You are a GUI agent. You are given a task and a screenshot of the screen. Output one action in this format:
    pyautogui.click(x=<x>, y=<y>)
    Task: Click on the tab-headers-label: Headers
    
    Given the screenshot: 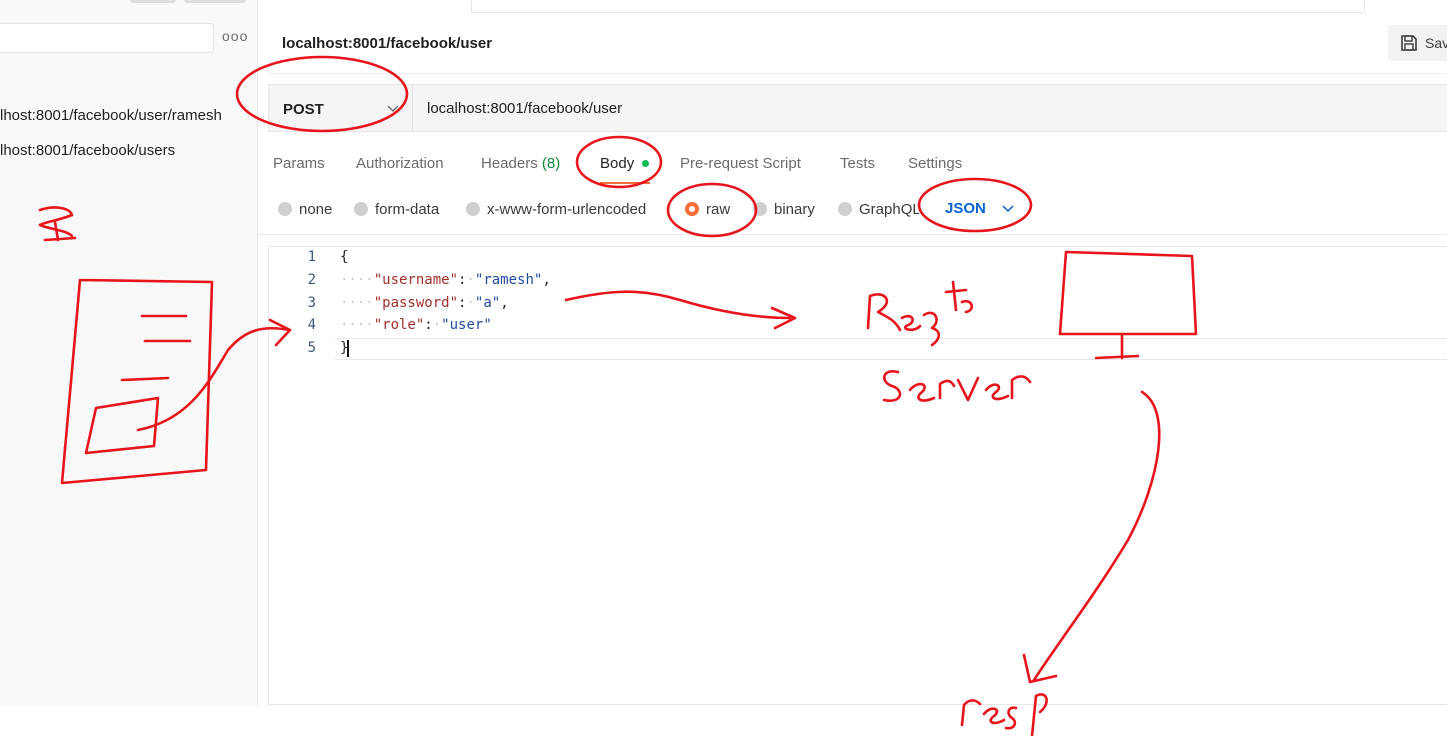 What is the action you would take?
    pyautogui.click(x=509, y=163)
    